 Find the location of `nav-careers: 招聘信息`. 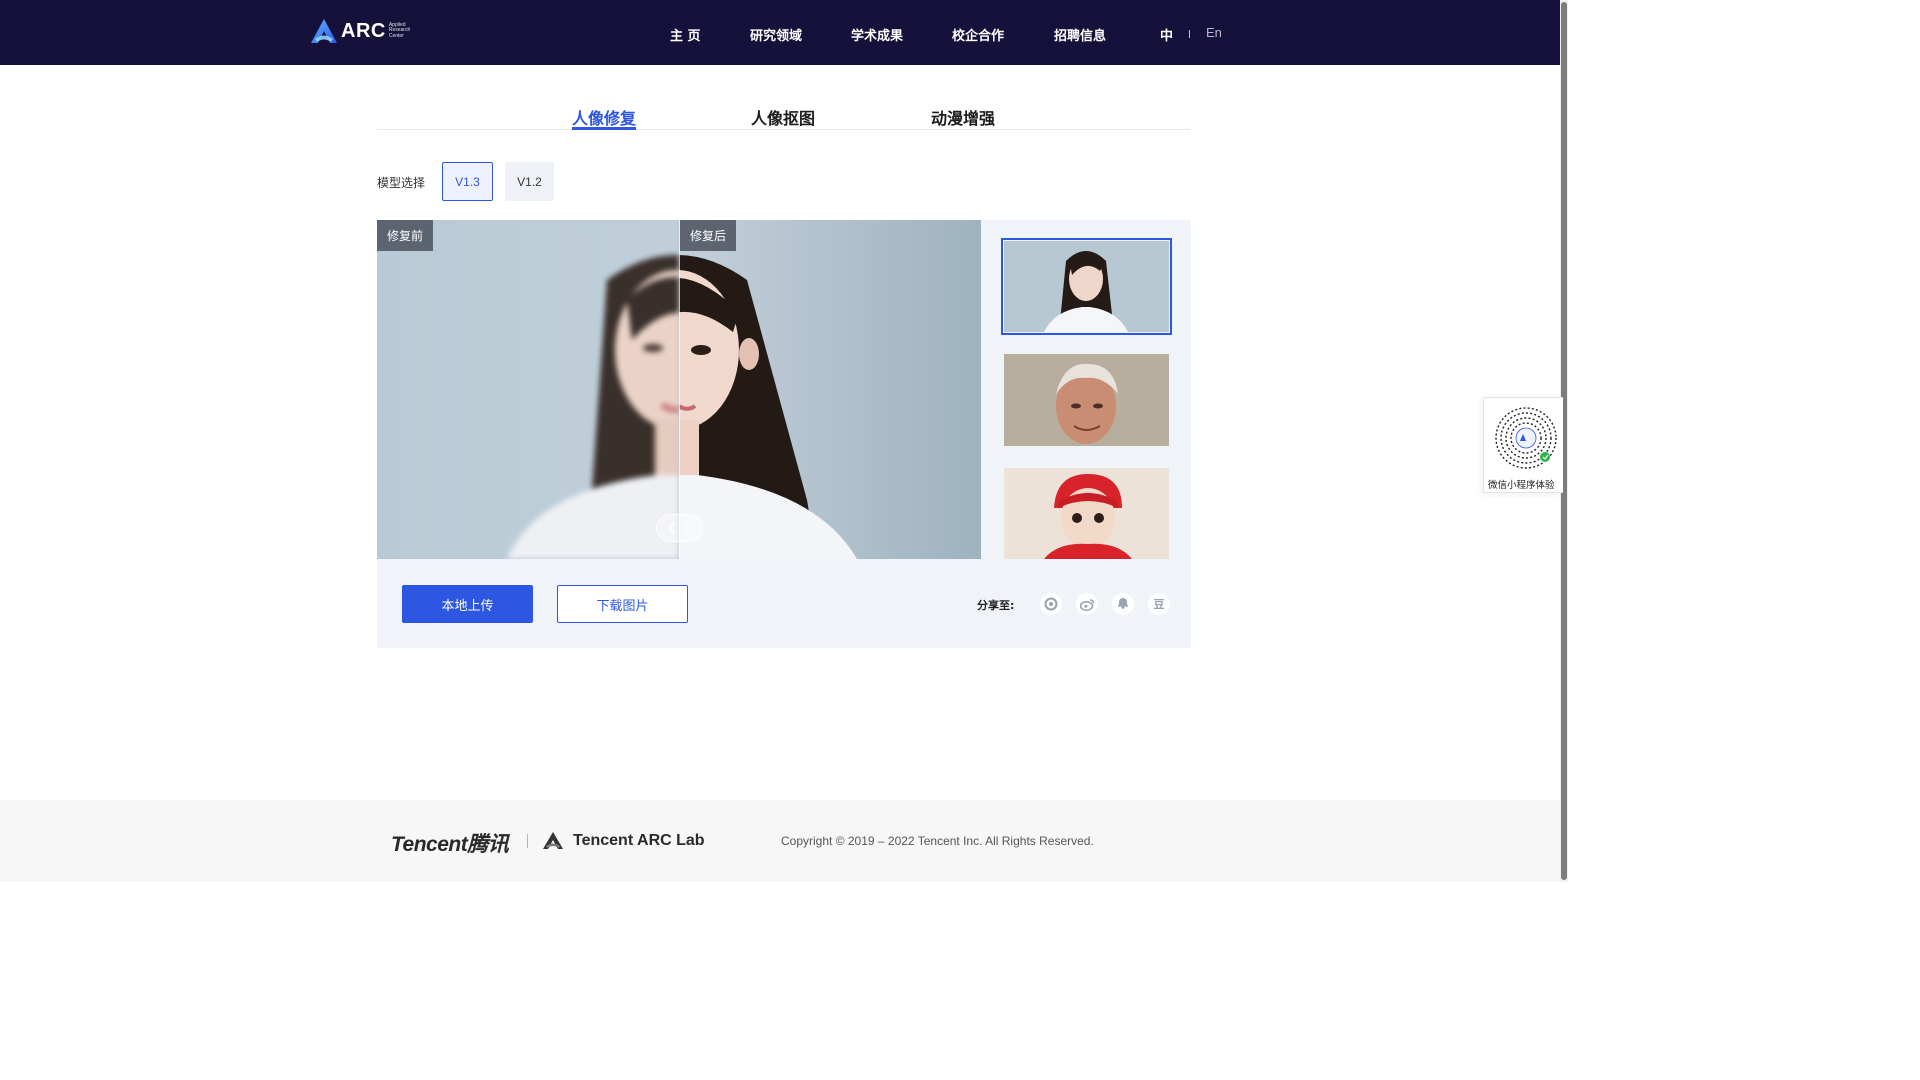

nav-careers: 招聘信息 is located at coordinates (1080, 34).